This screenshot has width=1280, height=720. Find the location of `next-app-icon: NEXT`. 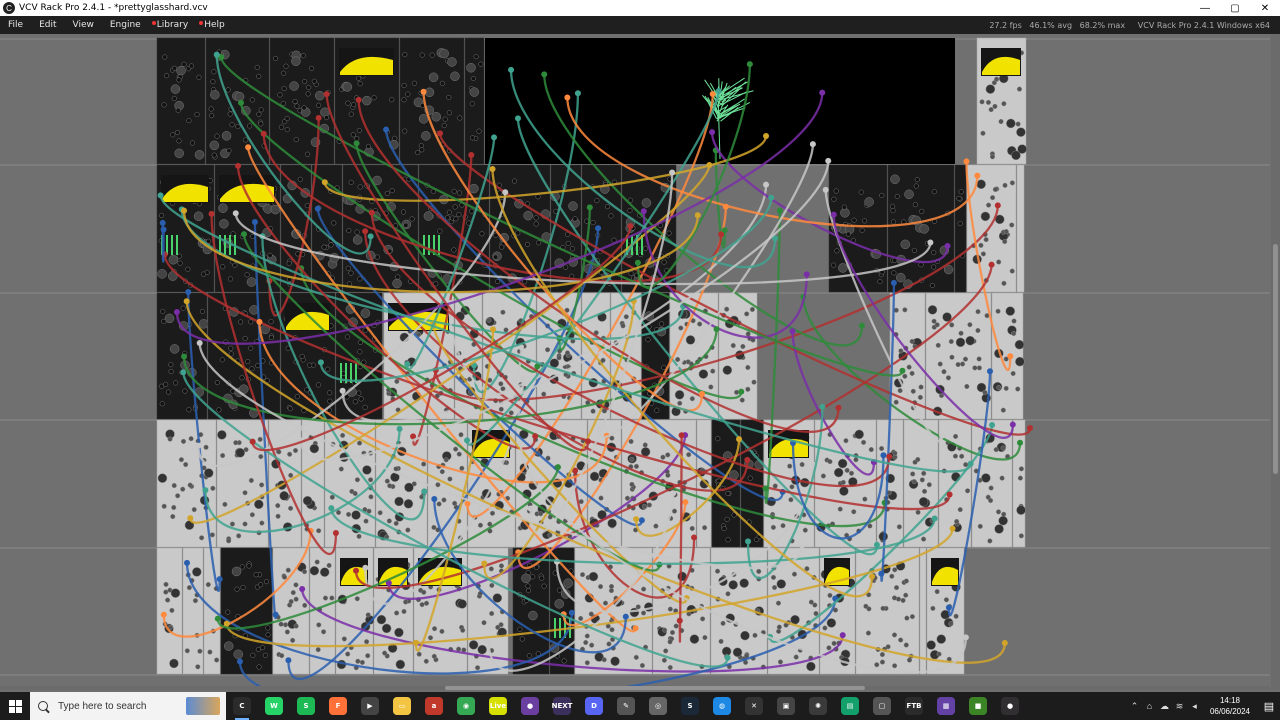

next-app-icon: NEXT is located at coordinates (562, 706).